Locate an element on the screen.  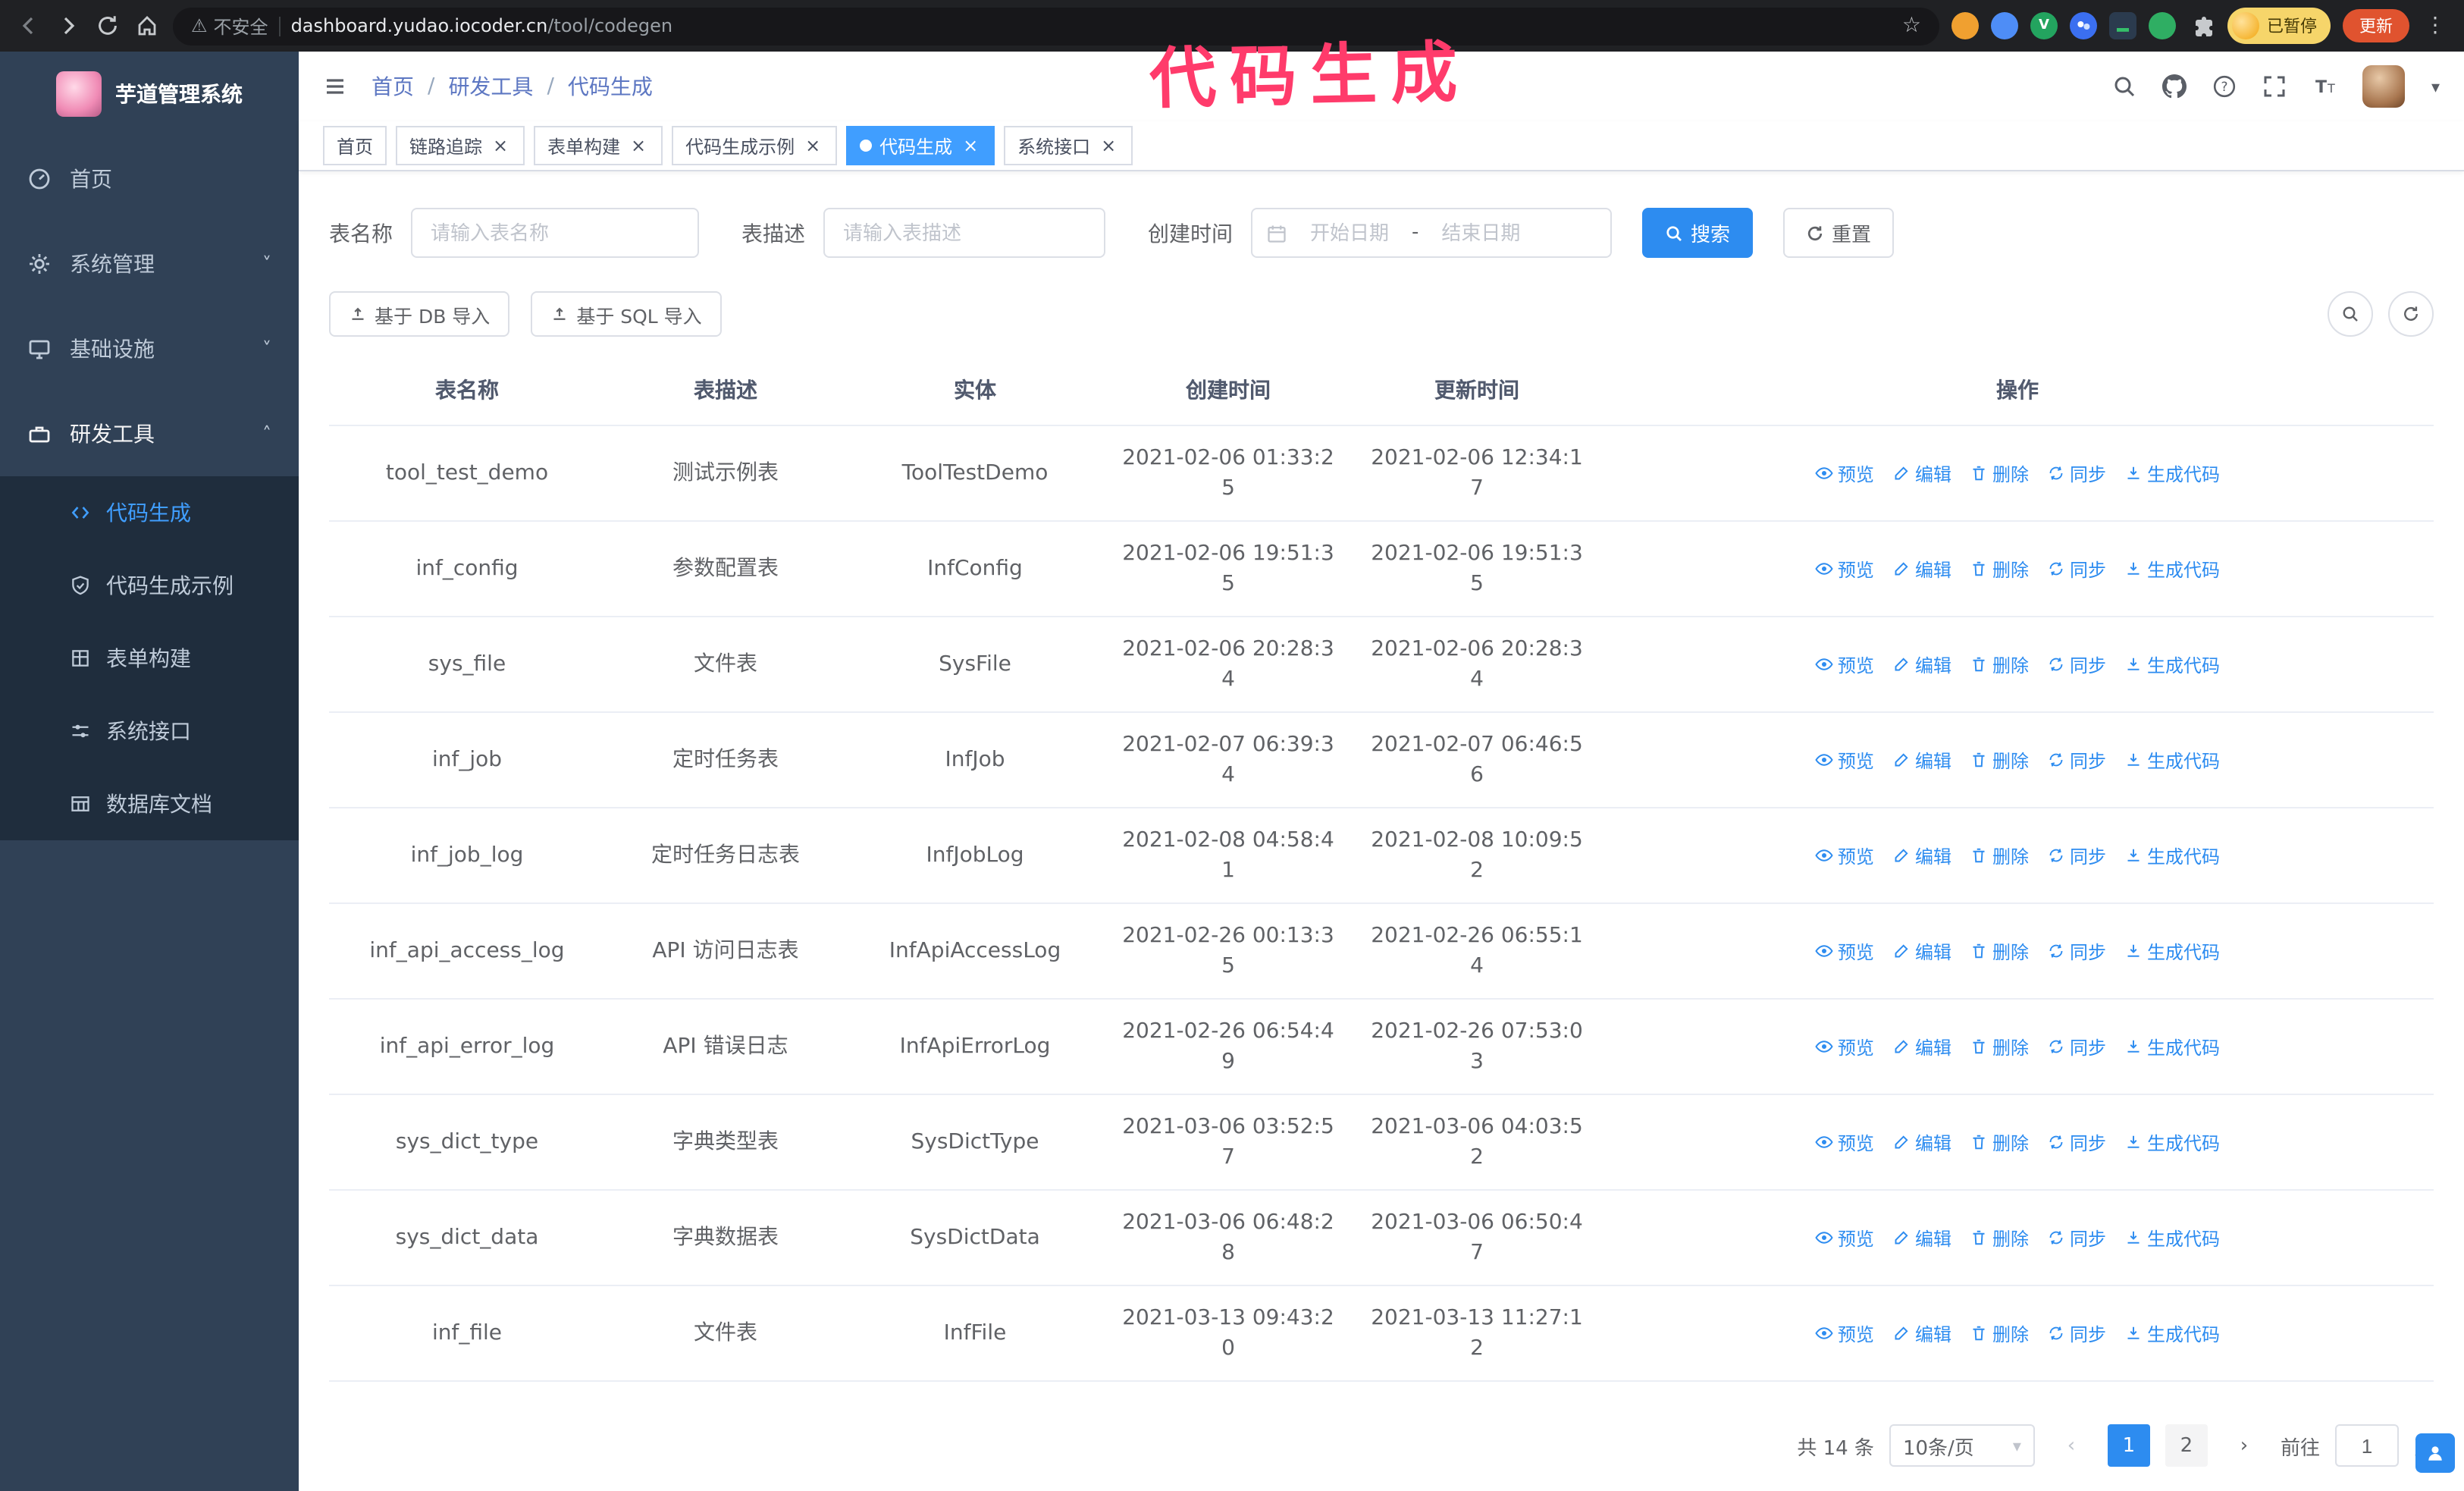
back-icon is located at coordinates (29, 25).